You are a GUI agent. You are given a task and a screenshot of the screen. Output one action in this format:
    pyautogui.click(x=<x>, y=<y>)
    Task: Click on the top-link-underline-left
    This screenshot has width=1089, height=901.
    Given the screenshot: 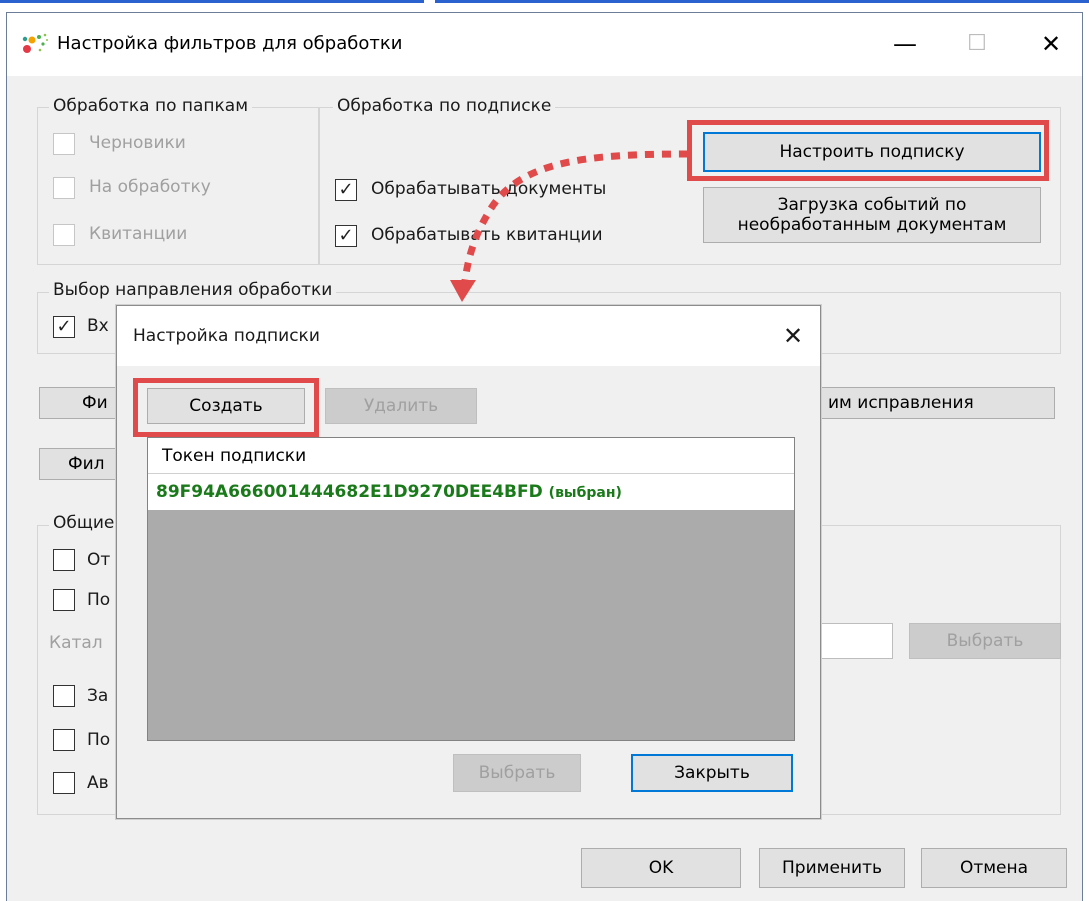 What is the action you would take?
    pyautogui.click(x=212, y=1)
    